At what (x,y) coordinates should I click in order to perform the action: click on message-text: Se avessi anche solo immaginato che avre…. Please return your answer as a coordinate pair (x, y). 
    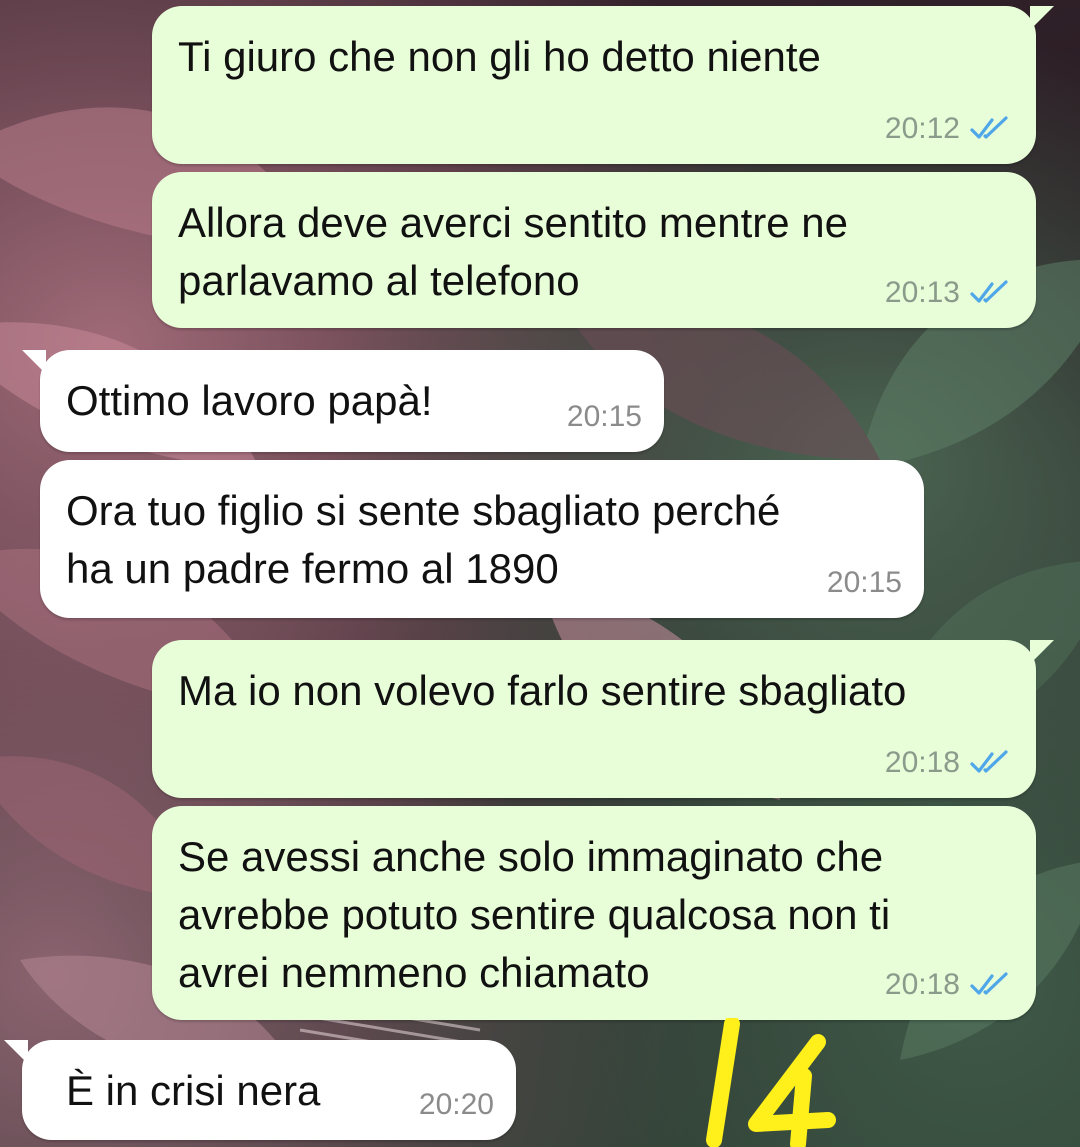
    Looking at the image, I should click on (534, 914).